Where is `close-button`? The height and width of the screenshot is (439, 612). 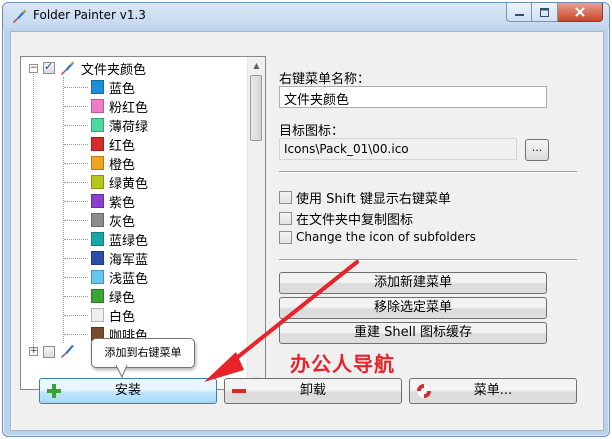
close-button is located at coordinates (580, 12).